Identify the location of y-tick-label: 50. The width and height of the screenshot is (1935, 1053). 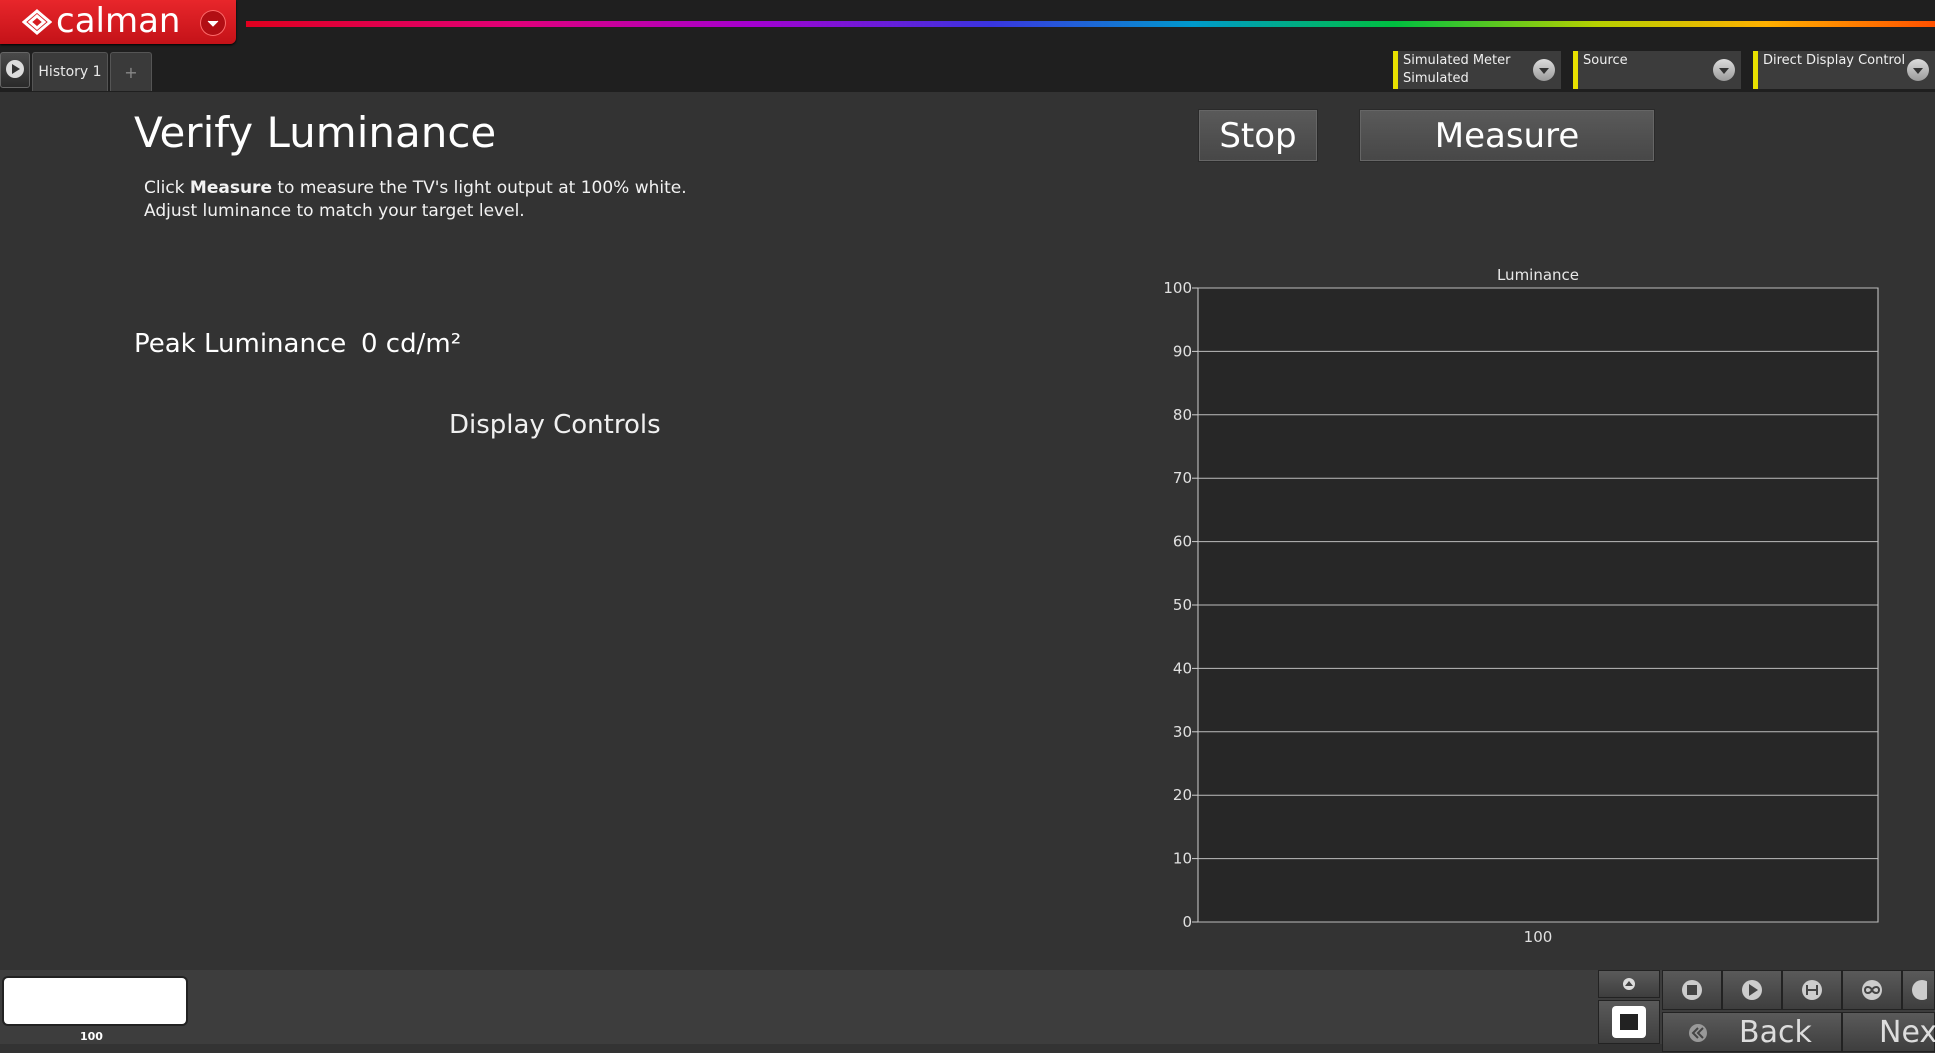
(1182, 605).